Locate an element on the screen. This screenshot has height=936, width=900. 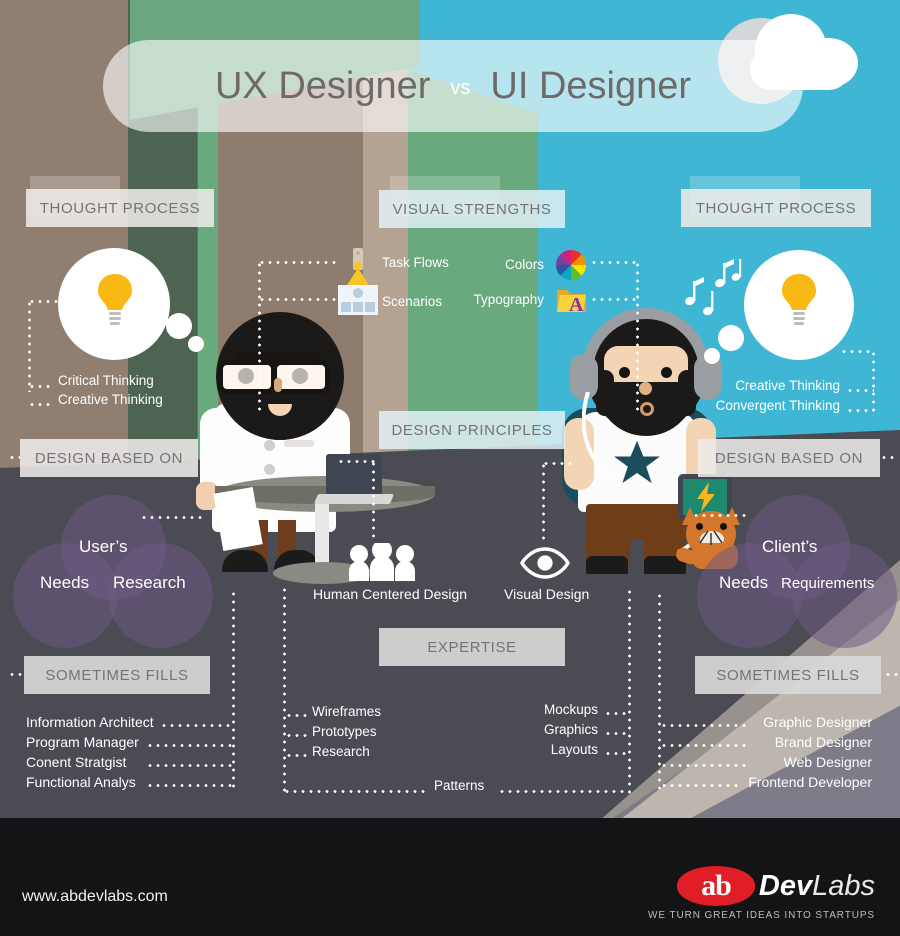
shared-expertise-label: Patterns is located at coordinates (459, 785).